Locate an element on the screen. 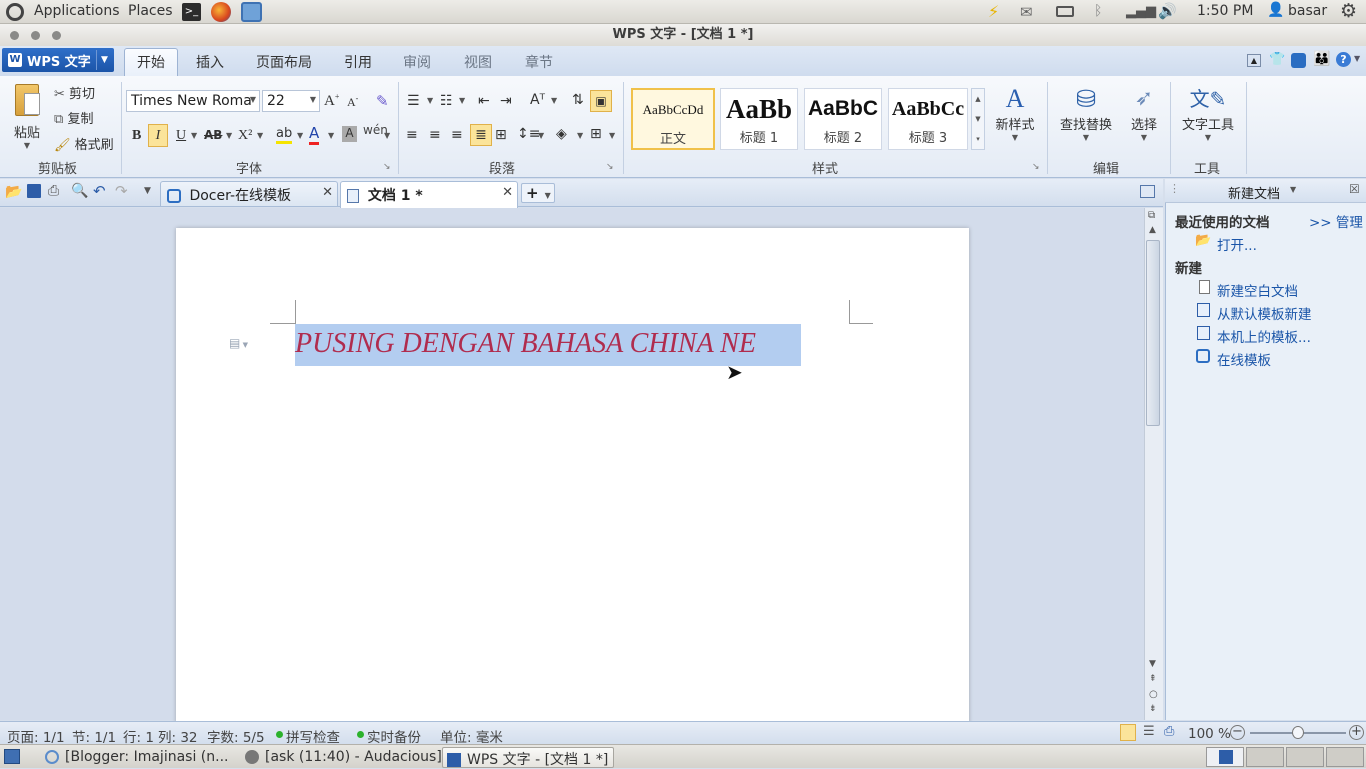 Image resolution: width=1366 pixels, height=769 pixels. style-heading-3: AaBbCc 标题 3 is located at coordinates (928, 119).